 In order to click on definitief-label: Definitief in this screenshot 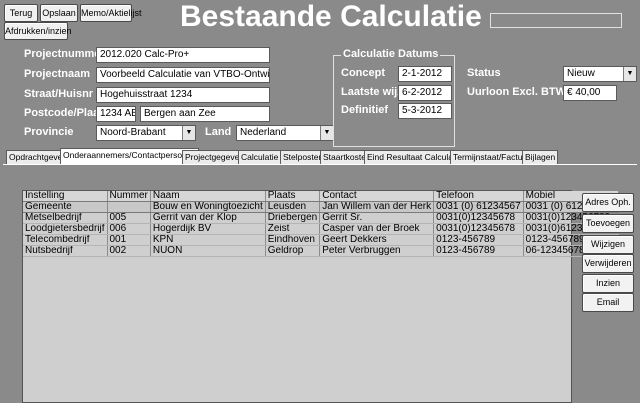, I will do `click(365, 110)`.